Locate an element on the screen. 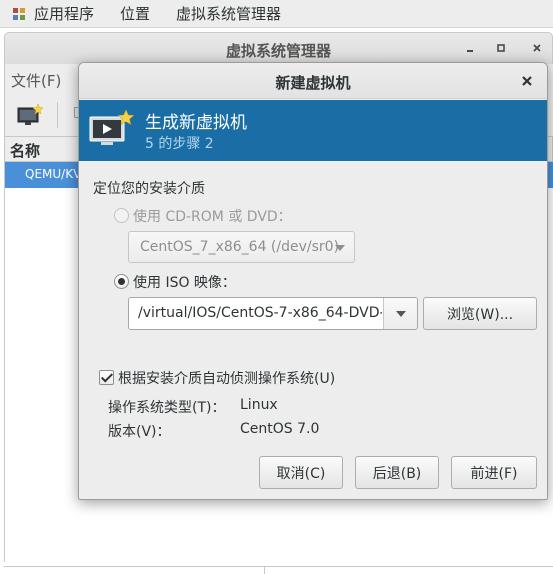 This screenshot has height=574, width=553. cdrom-device-value: CentOS_7_x86_64 (/dev/sr0) is located at coordinates (240, 247).